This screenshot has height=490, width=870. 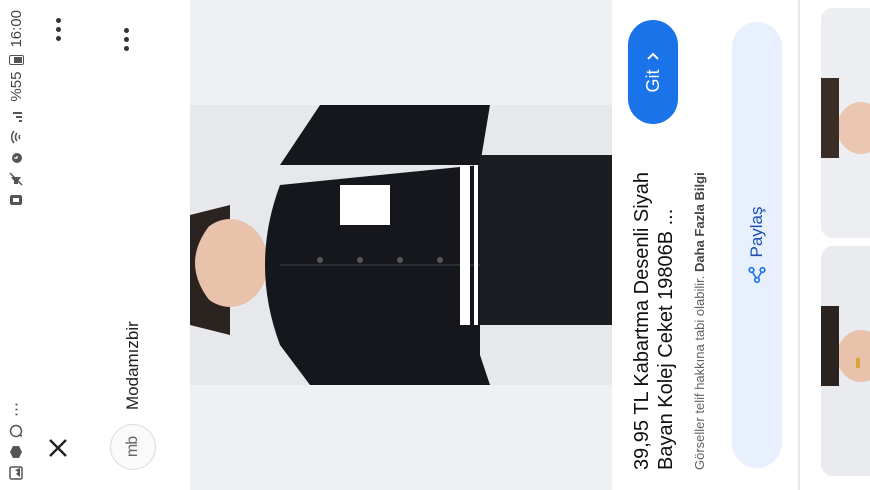 I want to click on package-icon, so click(x=16, y=452).